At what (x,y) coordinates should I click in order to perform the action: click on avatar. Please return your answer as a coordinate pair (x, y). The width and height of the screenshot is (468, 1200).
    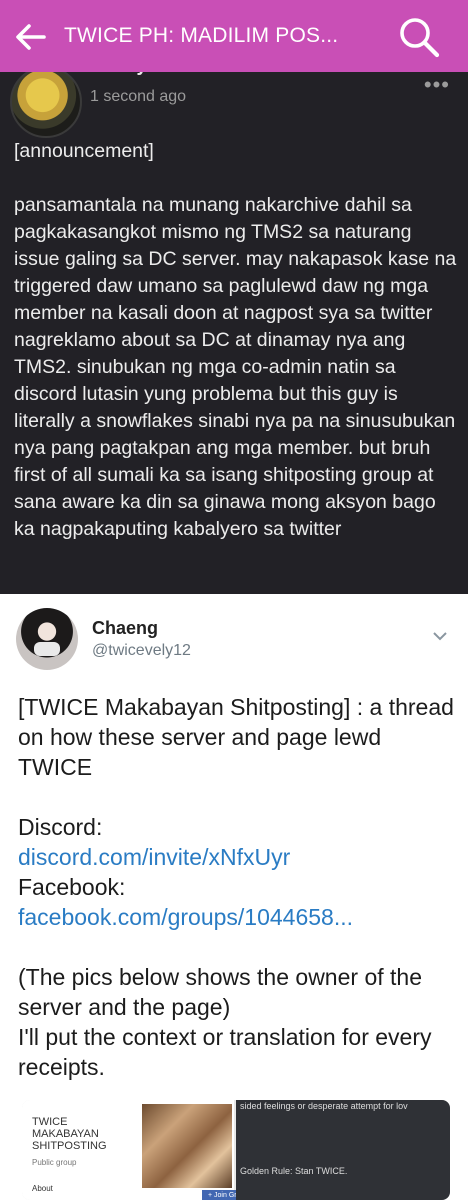
    Looking at the image, I should click on (46, 102).